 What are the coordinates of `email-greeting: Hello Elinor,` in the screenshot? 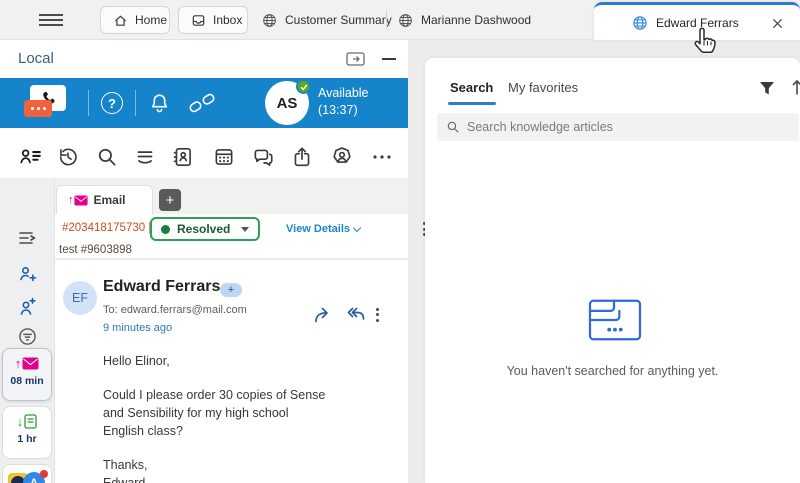 It's located at (136, 361).